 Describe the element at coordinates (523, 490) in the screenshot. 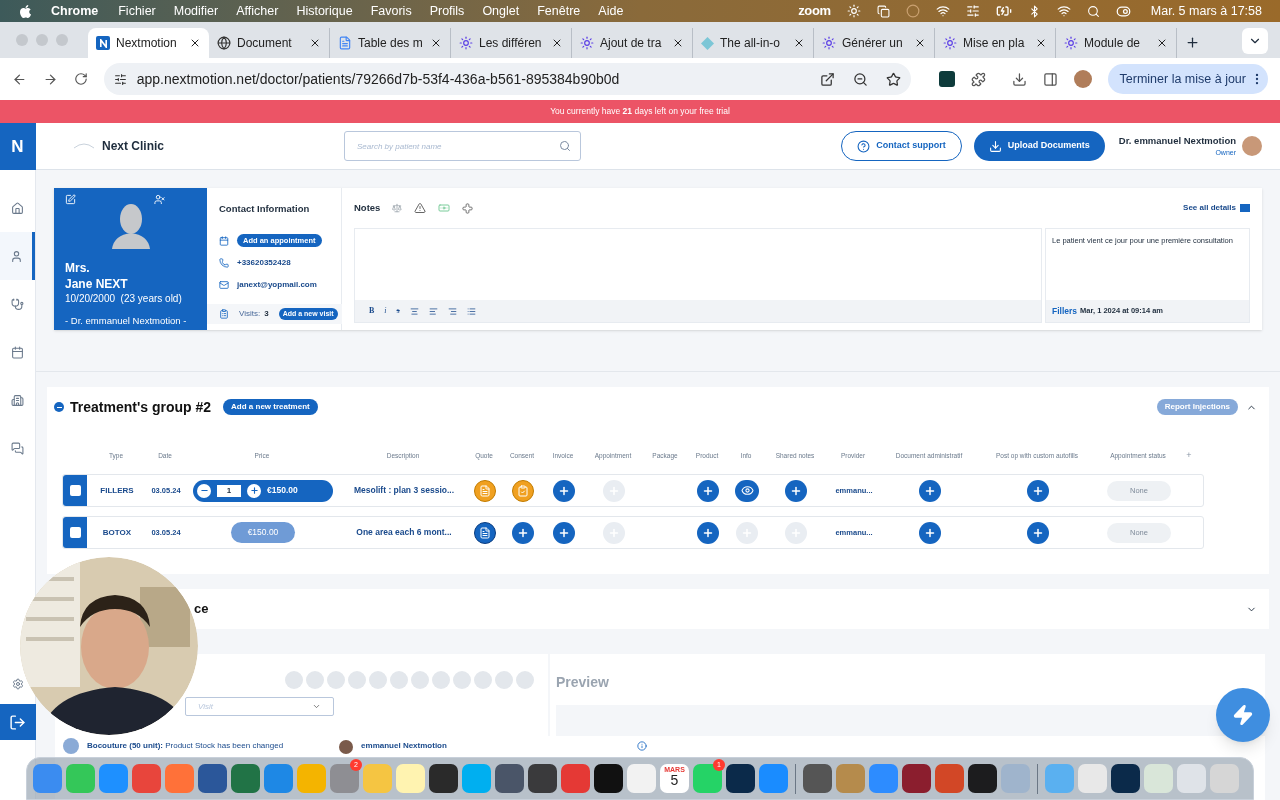

I see `consent-button` at that location.